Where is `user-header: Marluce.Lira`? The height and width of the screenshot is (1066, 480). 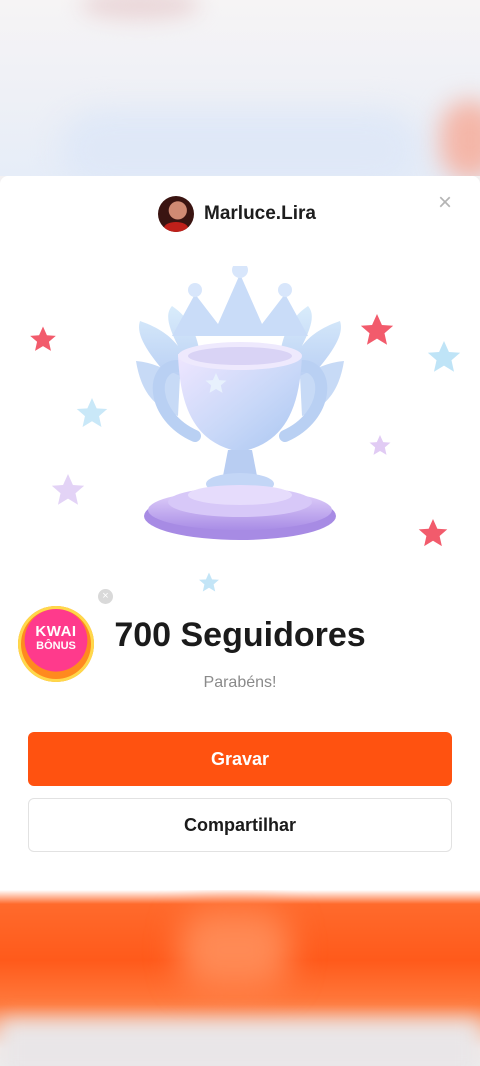 user-header: Marluce.Lira is located at coordinates (237, 214).